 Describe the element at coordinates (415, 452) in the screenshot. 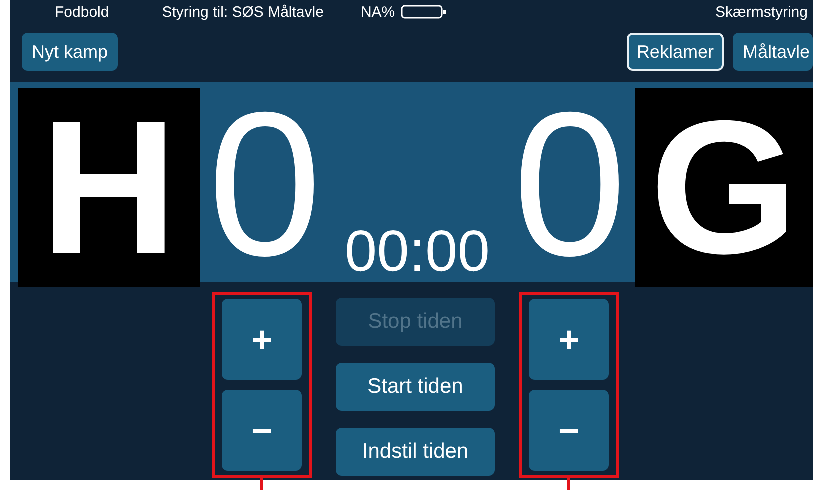

I see `timer-button: Indstil tiden` at that location.